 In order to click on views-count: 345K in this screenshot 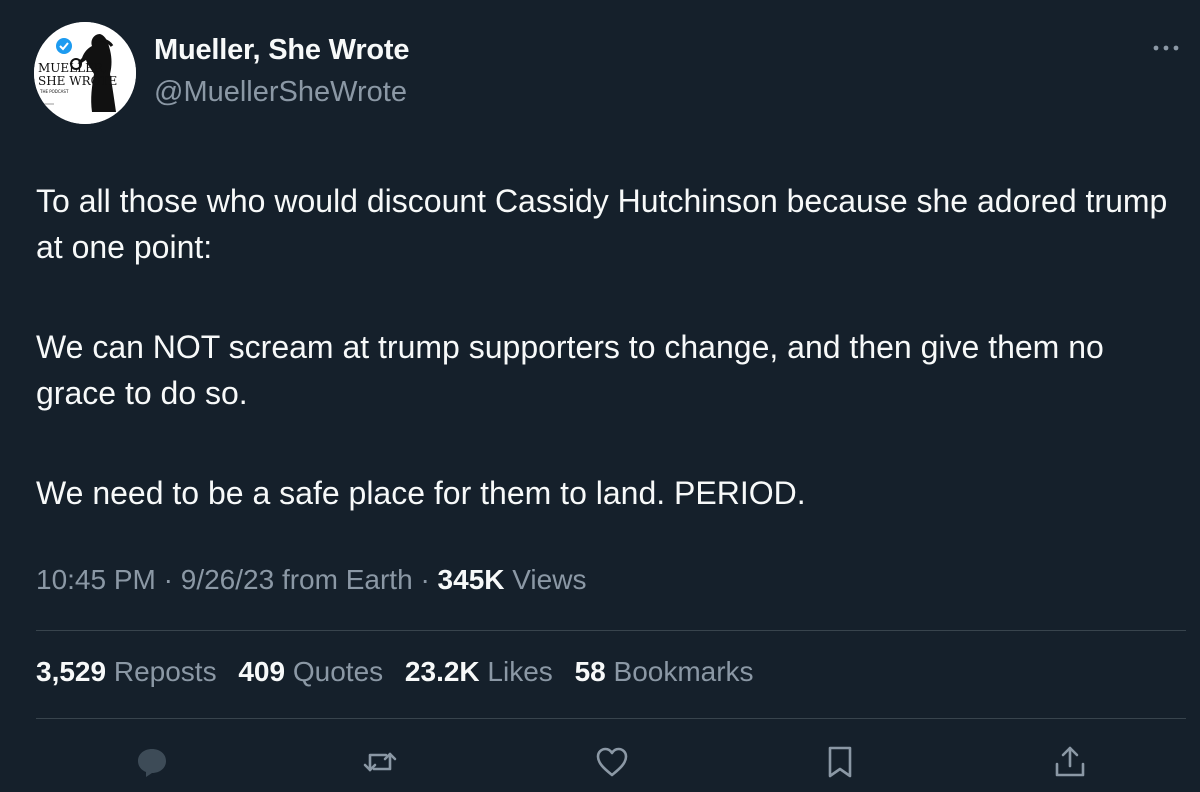, I will do `click(471, 579)`.